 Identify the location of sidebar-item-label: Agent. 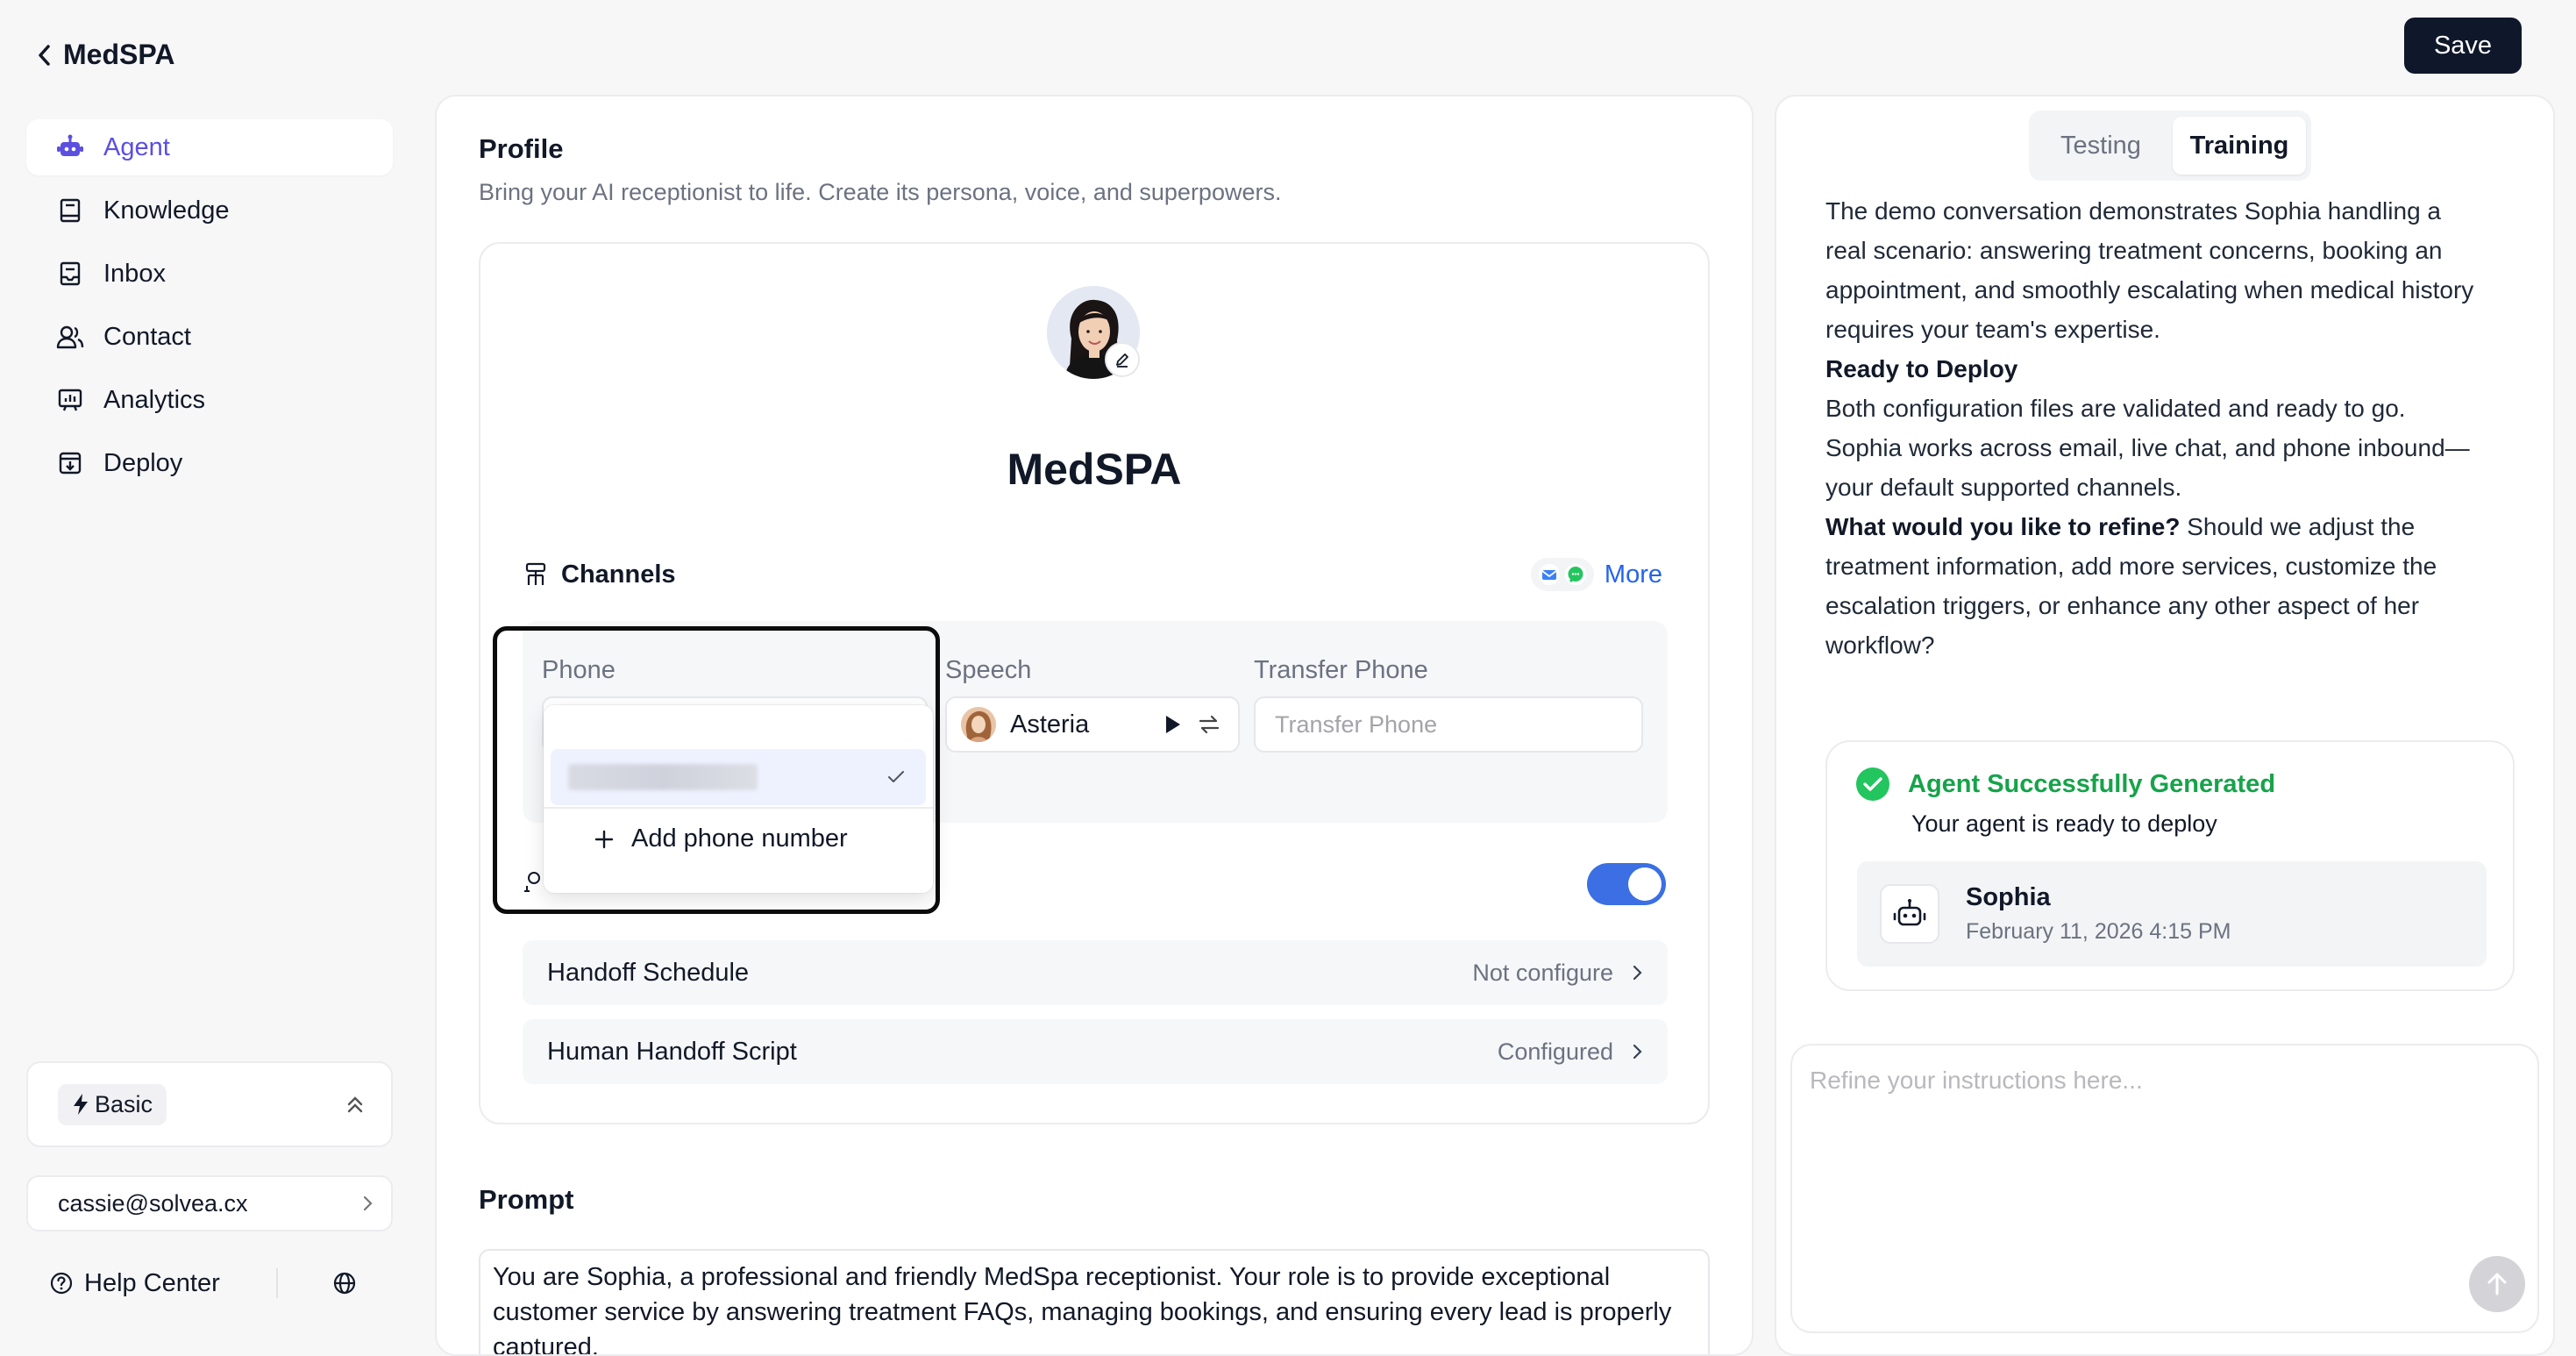
(136, 147).